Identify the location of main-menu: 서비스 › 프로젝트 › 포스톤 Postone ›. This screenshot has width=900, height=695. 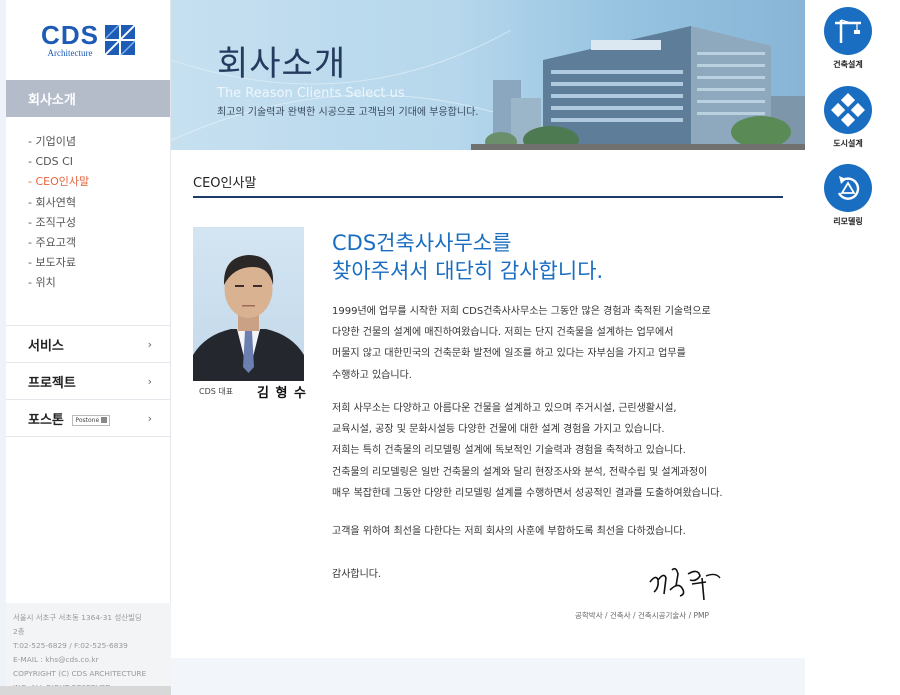
(88, 381).